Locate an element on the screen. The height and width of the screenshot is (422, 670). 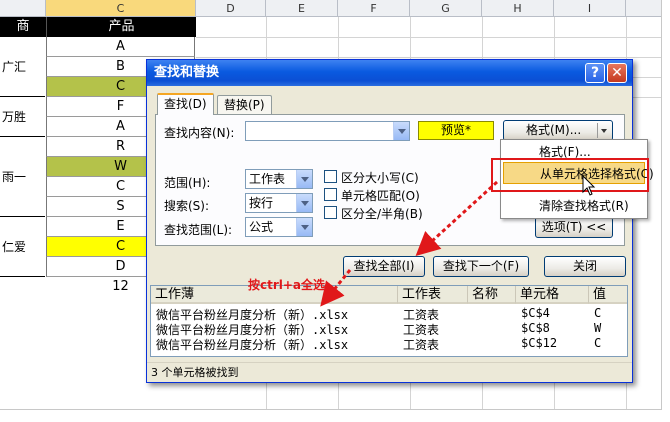
column-header-c: C is located at coordinates (121, 8).